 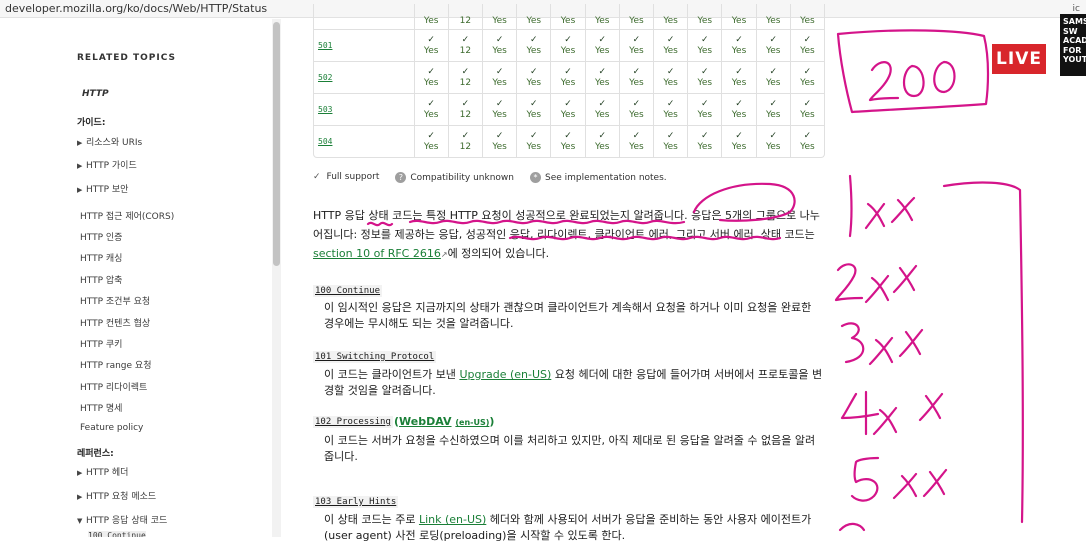 What do you see at coordinates (107, 164) in the screenshot?
I see `sidebar-item: ▶ HTTP 가이드` at bounding box center [107, 164].